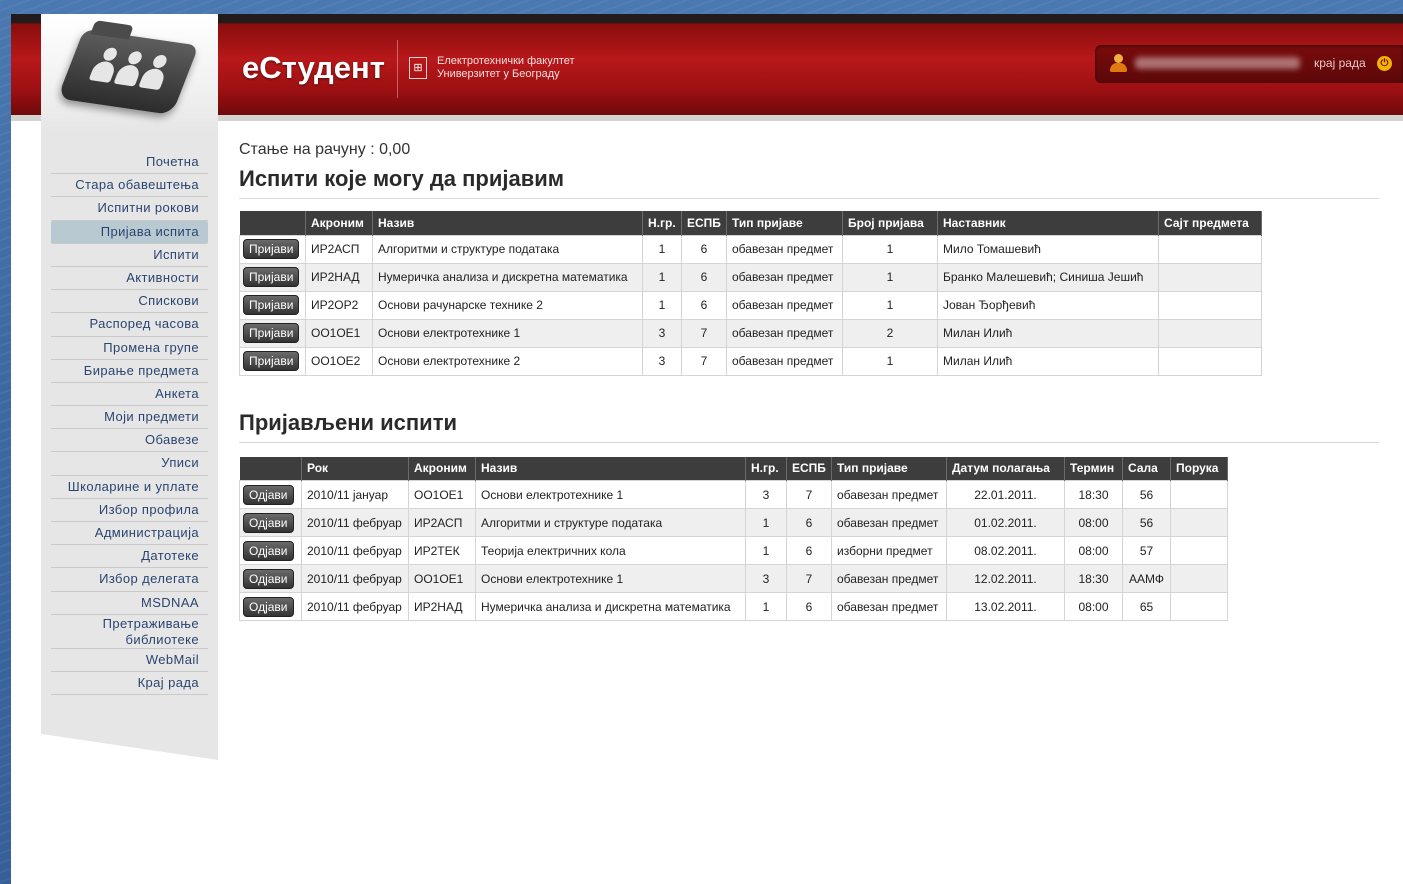  Describe the element at coordinates (129, 371) in the screenshot. I see `sidebar-item-course-selection: Бирање предмета` at that location.